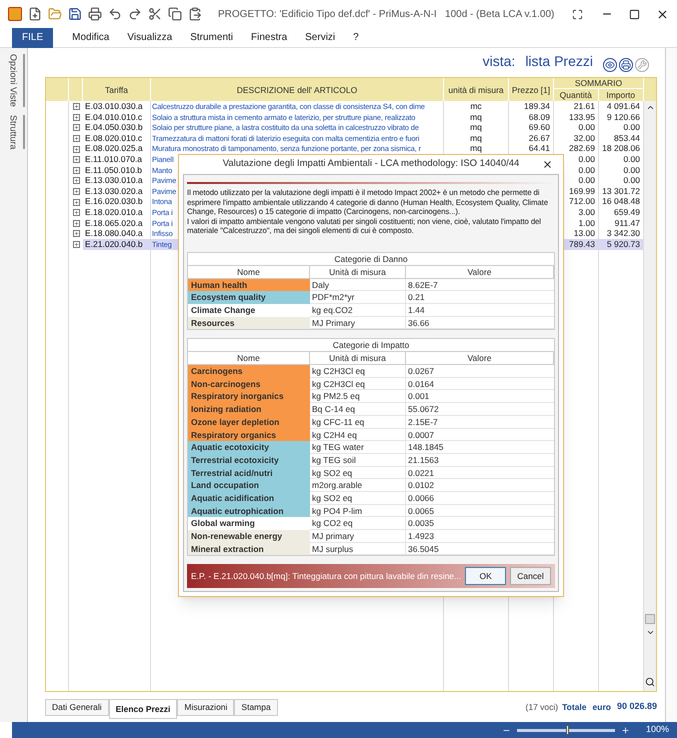 The height and width of the screenshot is (738, 677). Describe the element at coordinates (55, 14) in the screenshot. I see `open-folder-icon` at that location.